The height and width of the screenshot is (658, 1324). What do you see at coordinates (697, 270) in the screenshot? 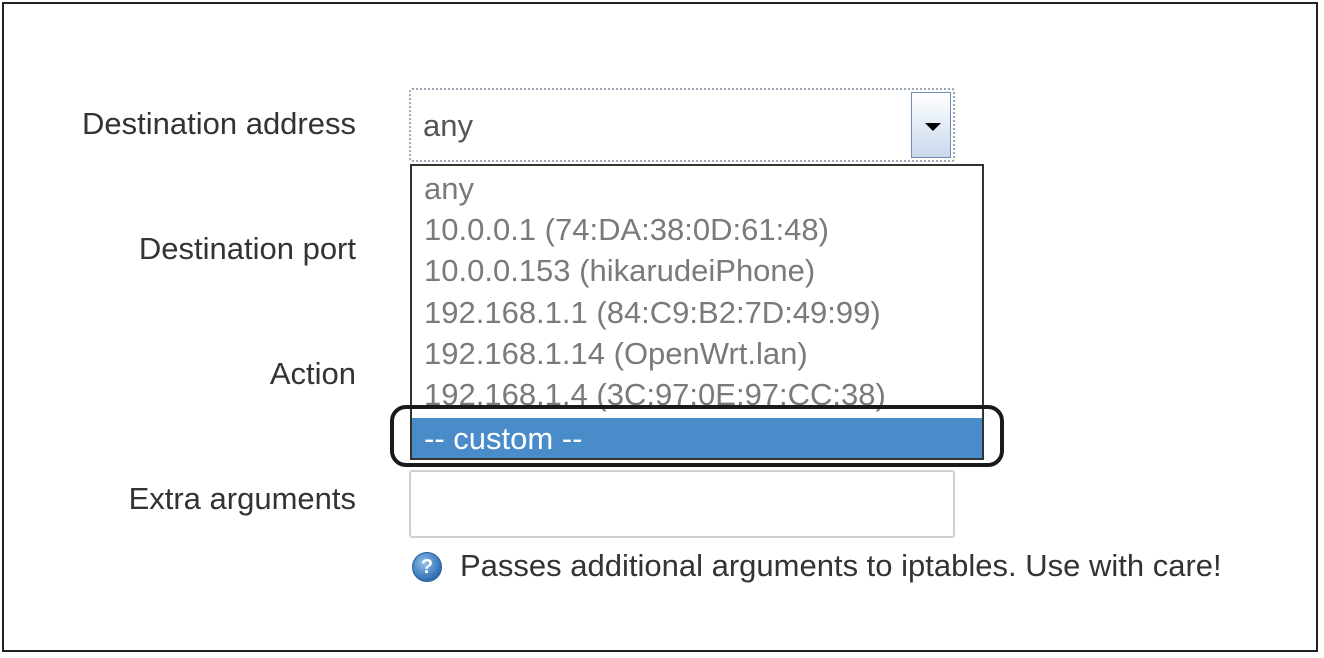
I see `dropdown-option-10-0-0-153: 10.0.0.153 (hikarudeiPhone)` at bounding box center [697, 270].